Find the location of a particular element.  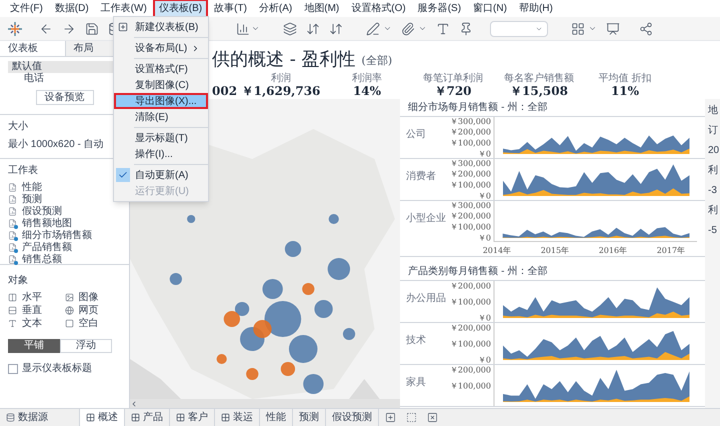

sheet-item: 产品销售额 is located at coordinates (47, 247).